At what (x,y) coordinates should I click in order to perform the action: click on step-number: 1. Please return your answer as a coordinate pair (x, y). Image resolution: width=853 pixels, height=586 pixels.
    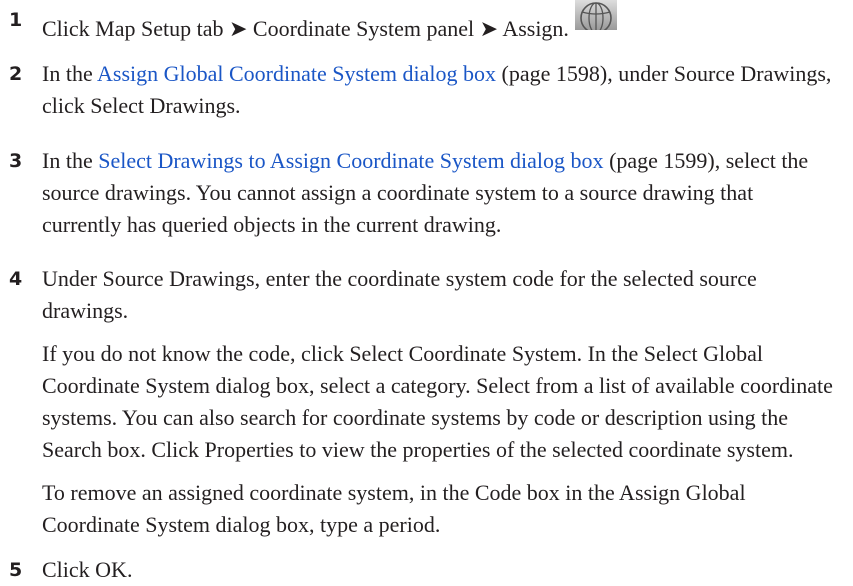
    Looking at the image, I should click on (16, 20).